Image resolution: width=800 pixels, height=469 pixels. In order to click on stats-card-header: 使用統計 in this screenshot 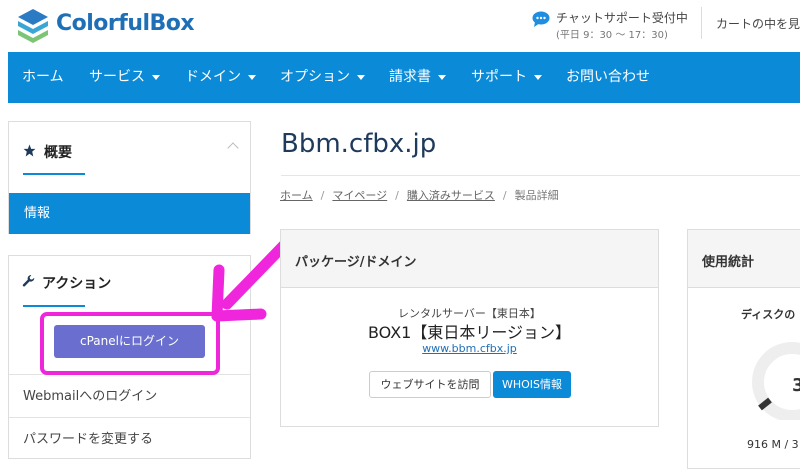, I will do `click(744, 259)`.